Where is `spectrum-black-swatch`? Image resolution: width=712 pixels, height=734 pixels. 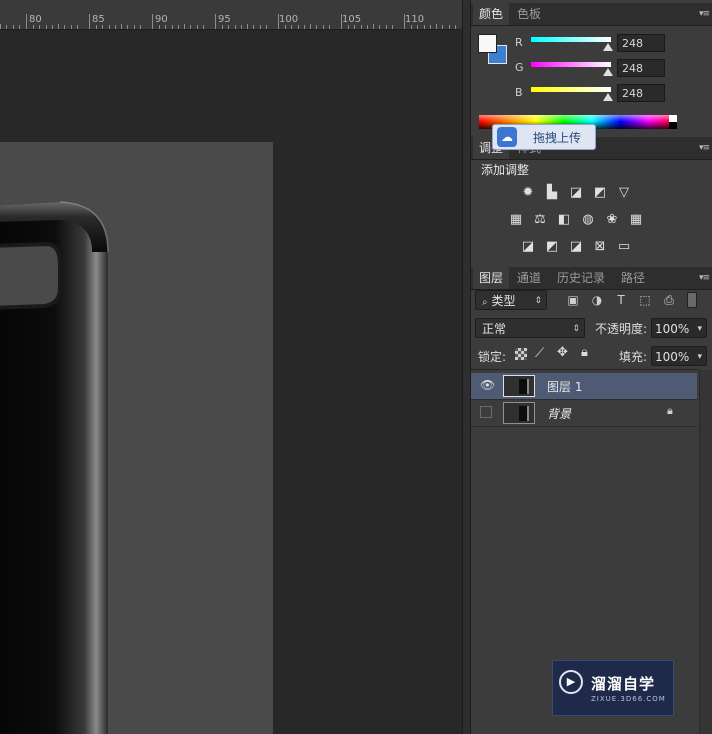
spectrum-black-swatch is located at coordinates (673, 125).